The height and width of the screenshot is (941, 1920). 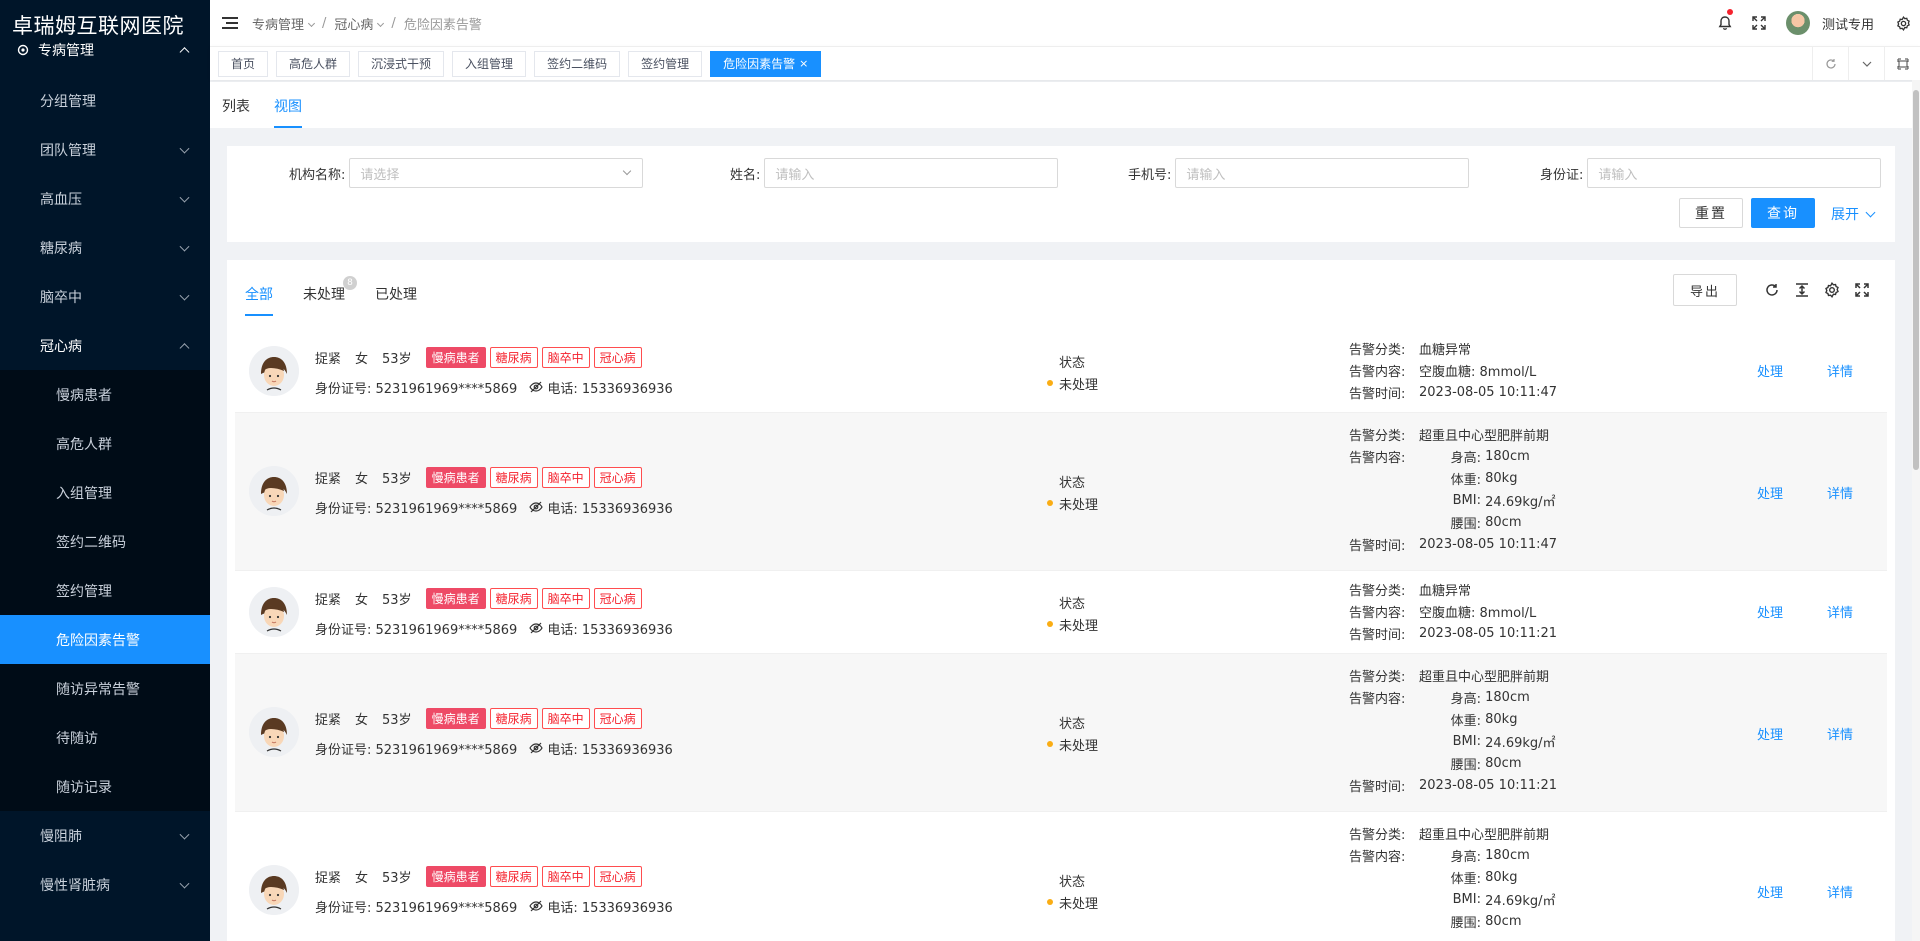 I want to click on sidebar-item-sign-qrcode: 签约二维码, so click(x=105, y=541).